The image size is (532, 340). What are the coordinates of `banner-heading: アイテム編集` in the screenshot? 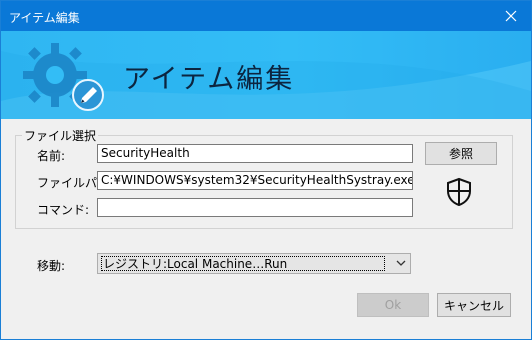 It's located at (209, 79).